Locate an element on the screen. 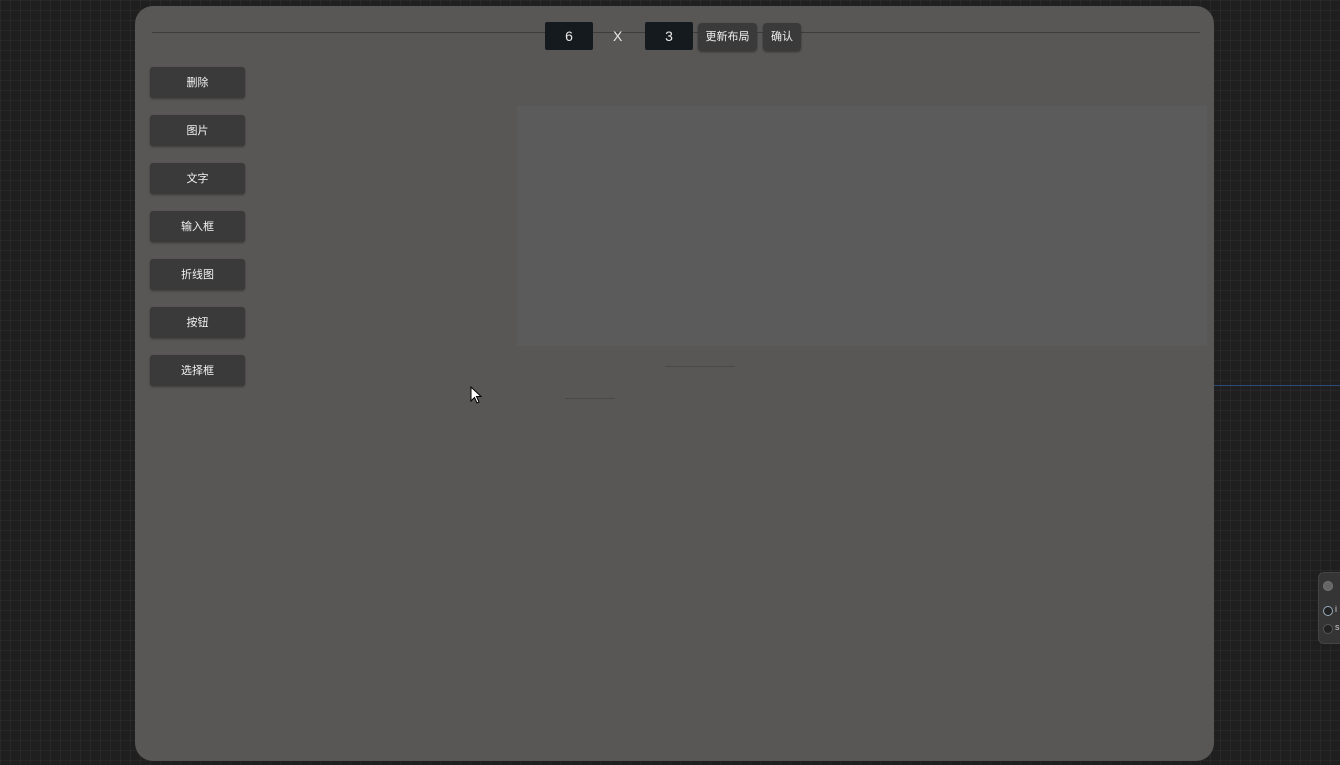 This screenshot has height=765, width=1340. line-chart-button: 折线图 is located at coordinates (197, 274).